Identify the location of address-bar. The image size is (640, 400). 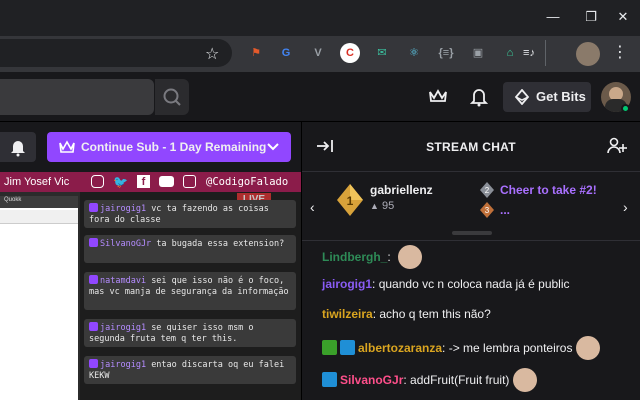
(116, 53).